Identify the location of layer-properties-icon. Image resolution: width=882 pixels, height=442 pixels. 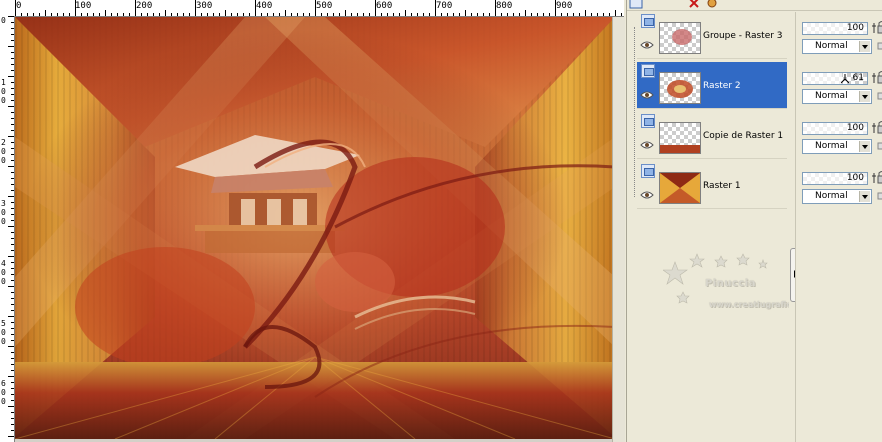
(712, 4).